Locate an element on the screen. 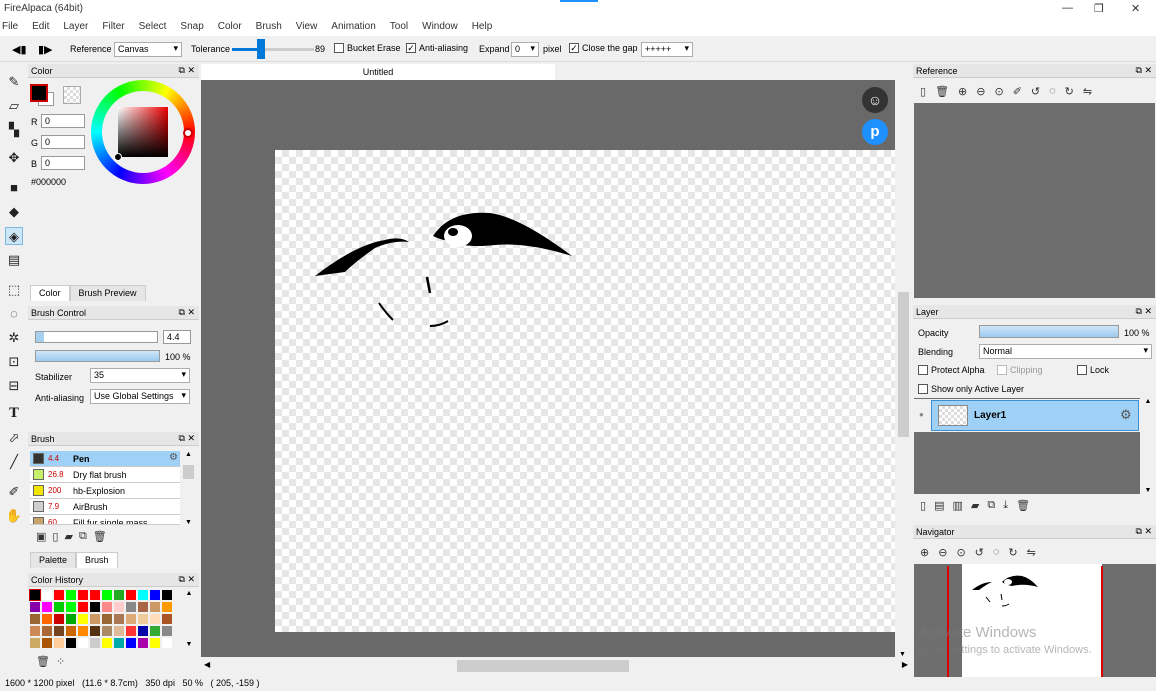 This screenshot has height=691, width=1156. select-pen-tool-icon: ⊡ is located at coordinates (14, 362).